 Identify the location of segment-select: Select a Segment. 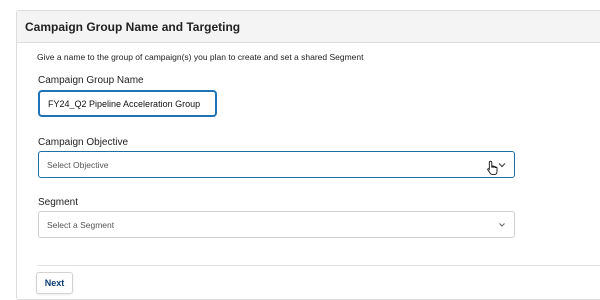
(276, 224).